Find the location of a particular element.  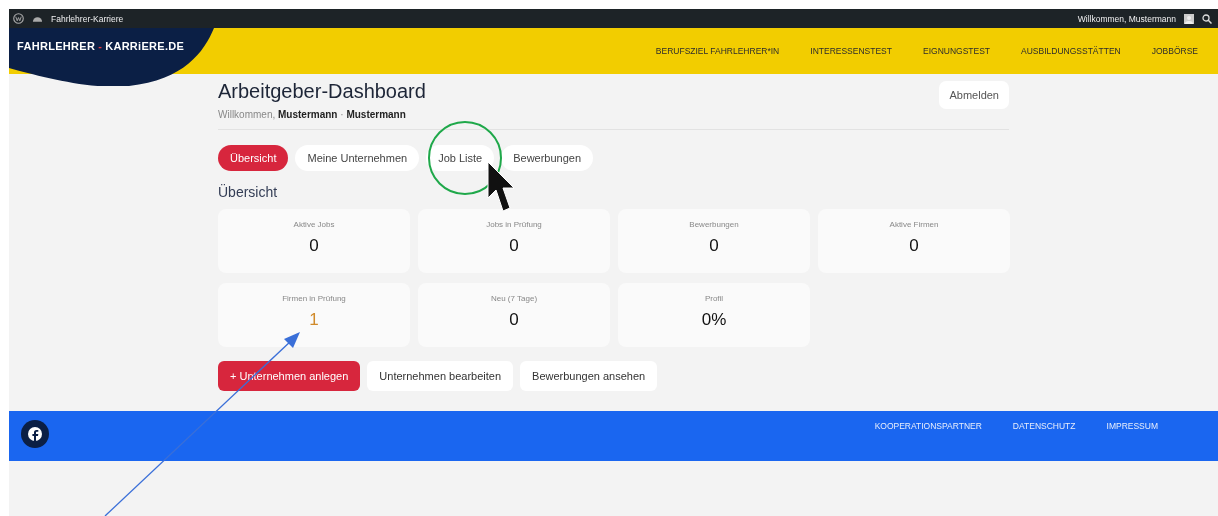

tab: Meine Unternehmen is located at coordinates (357, 158).